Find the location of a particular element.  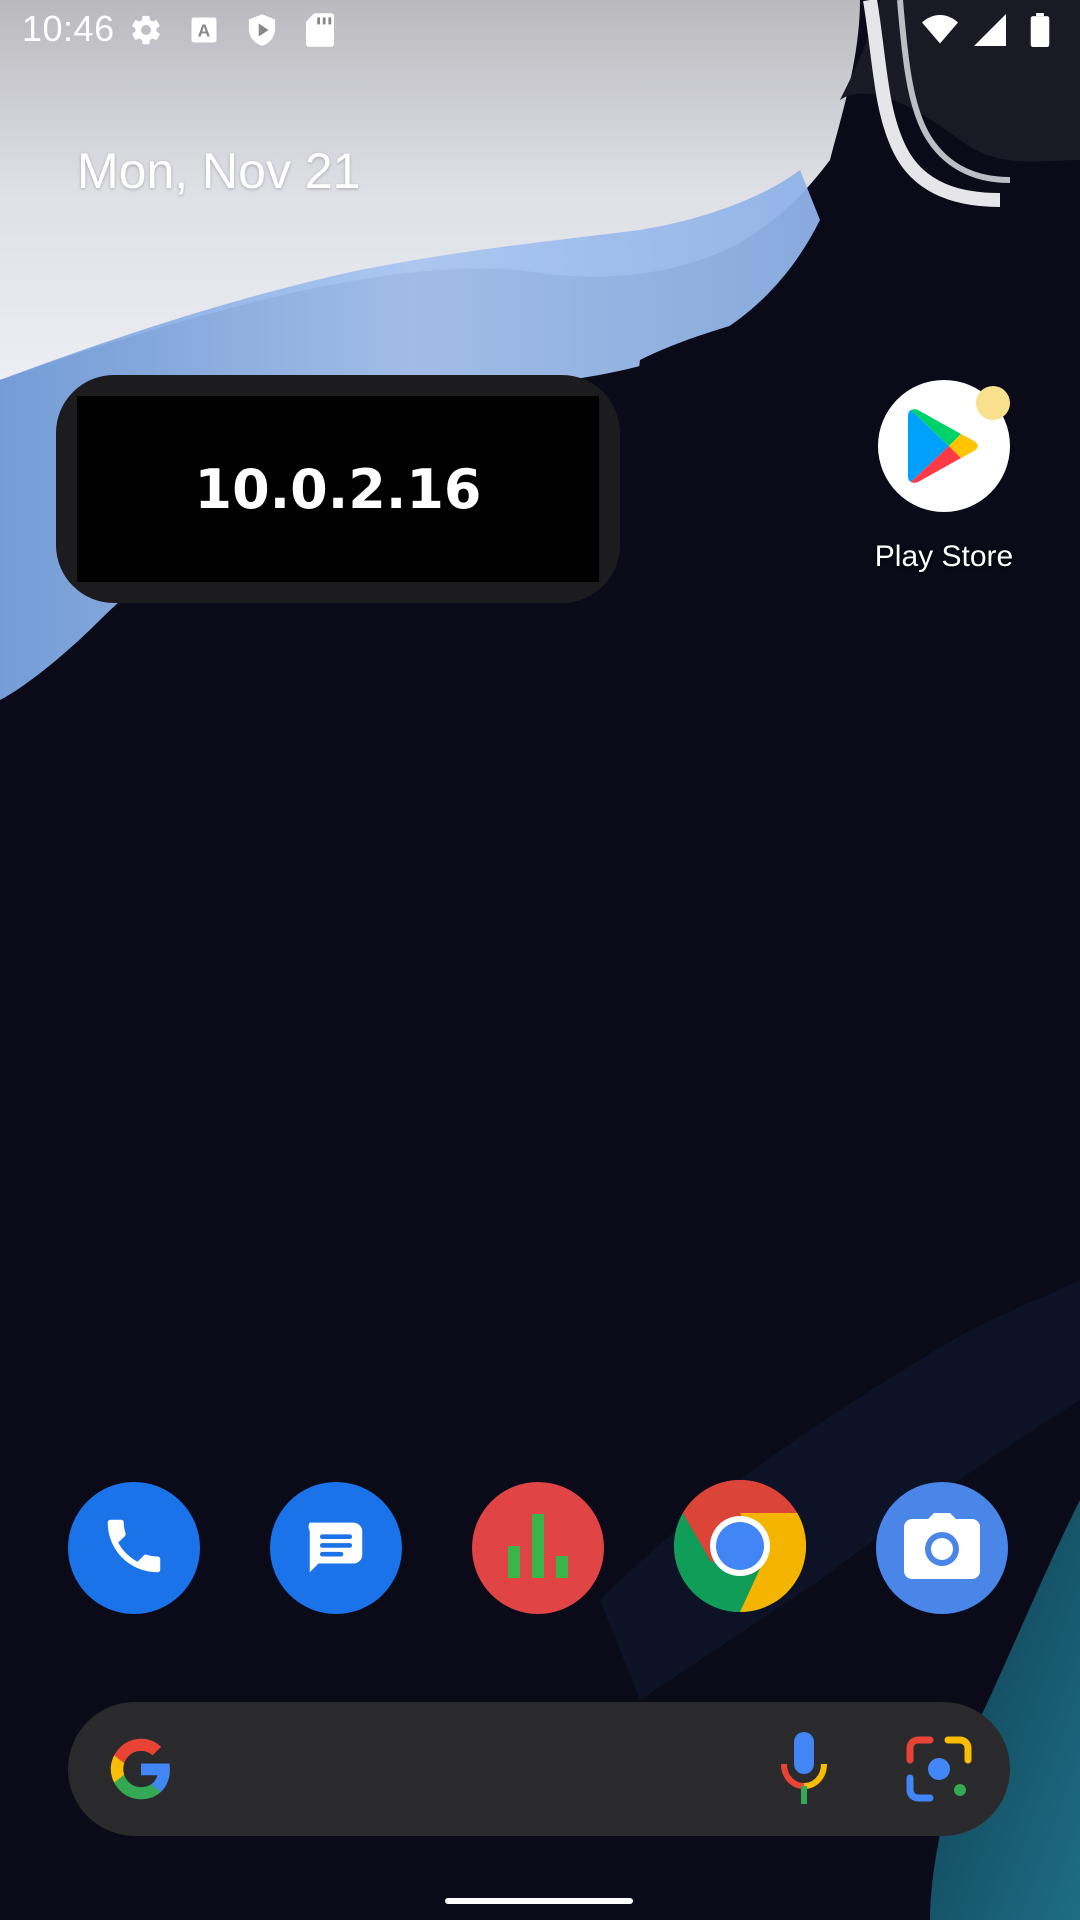

gesture-nav-handle is located at coordinates (539, 1901).